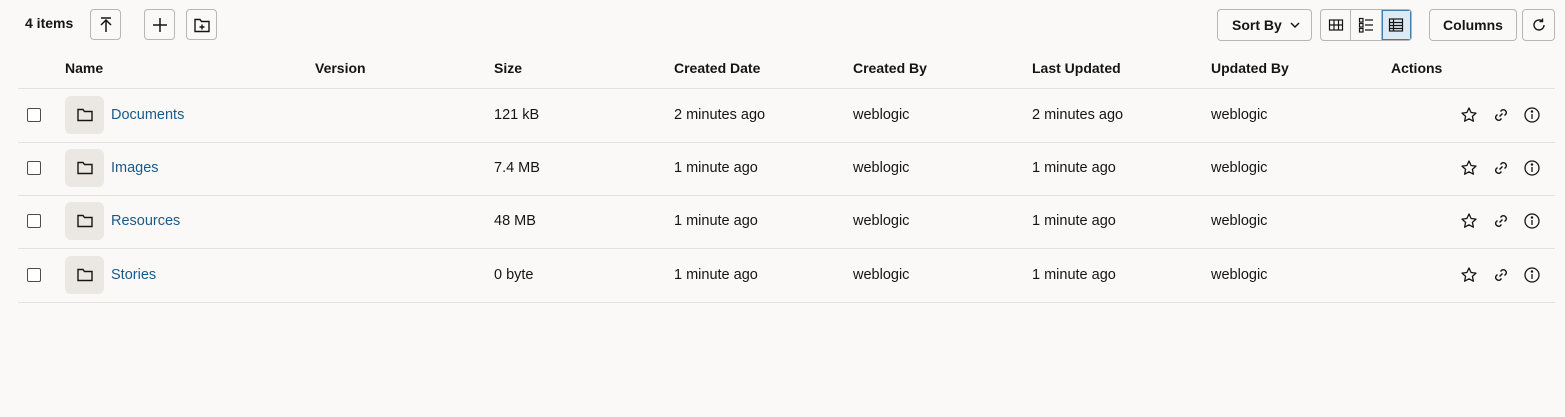  I want to click on table-icon, so click(1396, 25).